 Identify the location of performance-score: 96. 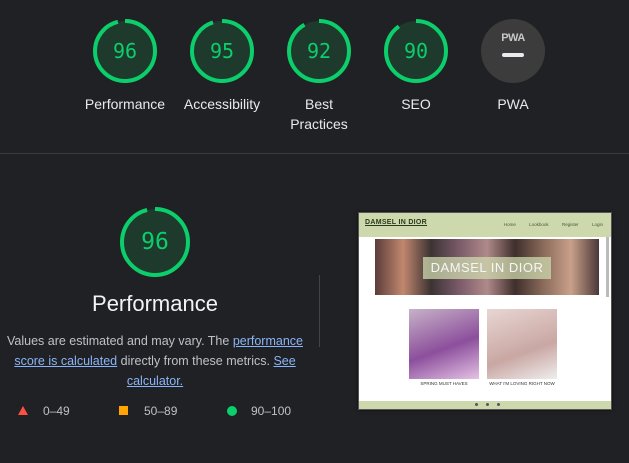
(155, 242).